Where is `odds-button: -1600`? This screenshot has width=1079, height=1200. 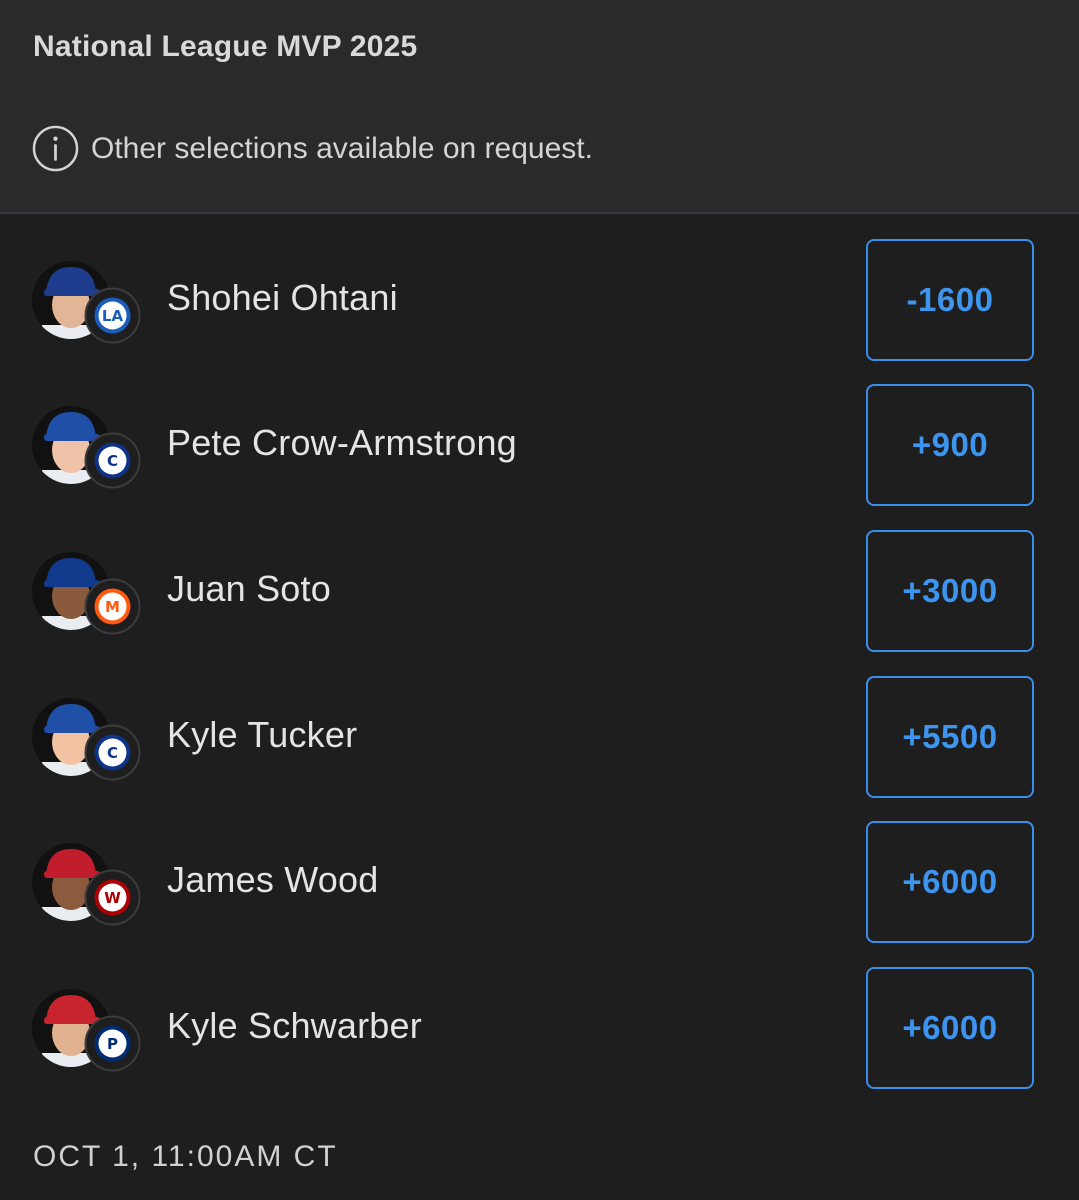 odds-button: -1600 is located at coordinates (950, 300).